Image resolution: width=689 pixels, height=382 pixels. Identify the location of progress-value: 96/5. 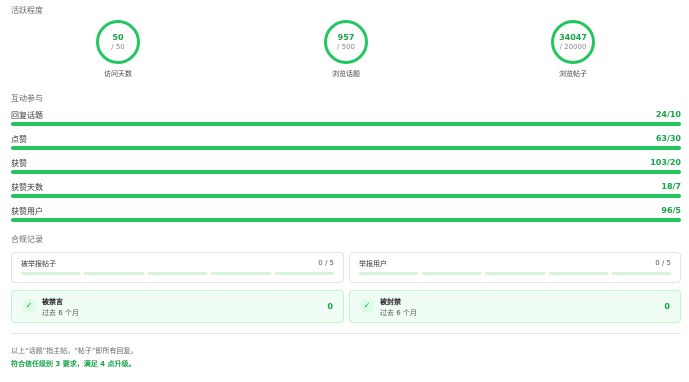
(671, 210).